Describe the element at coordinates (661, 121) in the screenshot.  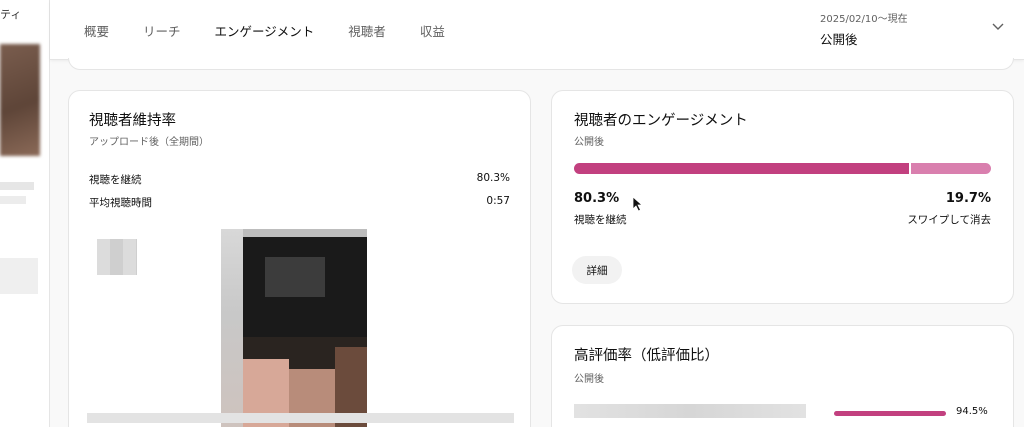
I see `engagement-card-title: 視聴者のエンゲージメント` at that location.